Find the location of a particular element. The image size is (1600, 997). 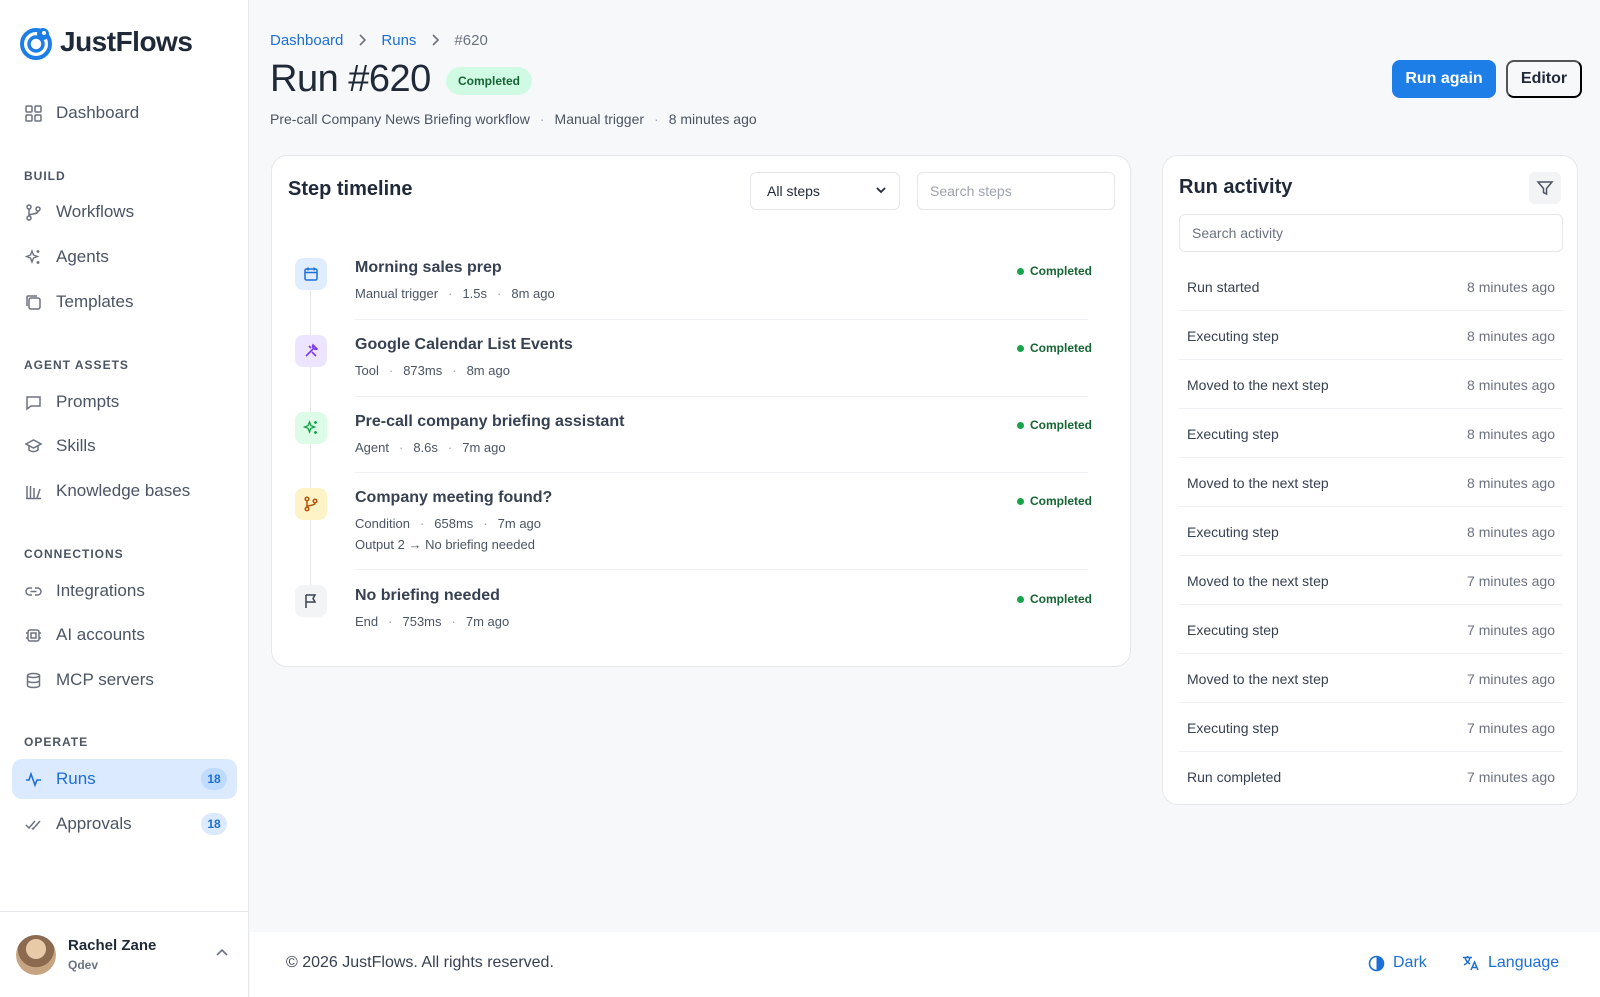

step-duration: 753ms is located at coordinates (422, 621).